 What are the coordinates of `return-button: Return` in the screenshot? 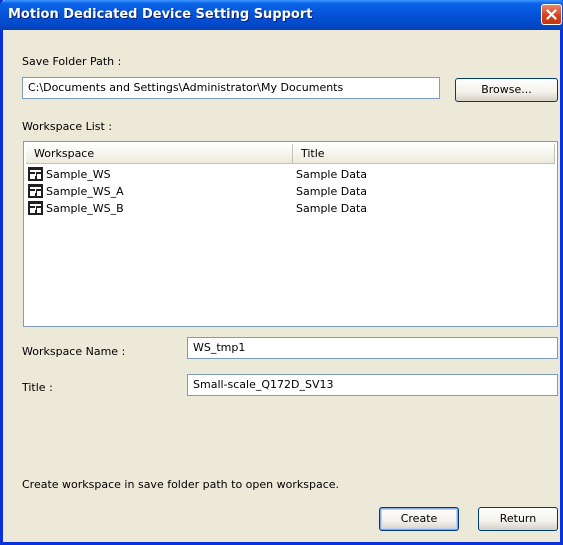 It's located at (518, 519).